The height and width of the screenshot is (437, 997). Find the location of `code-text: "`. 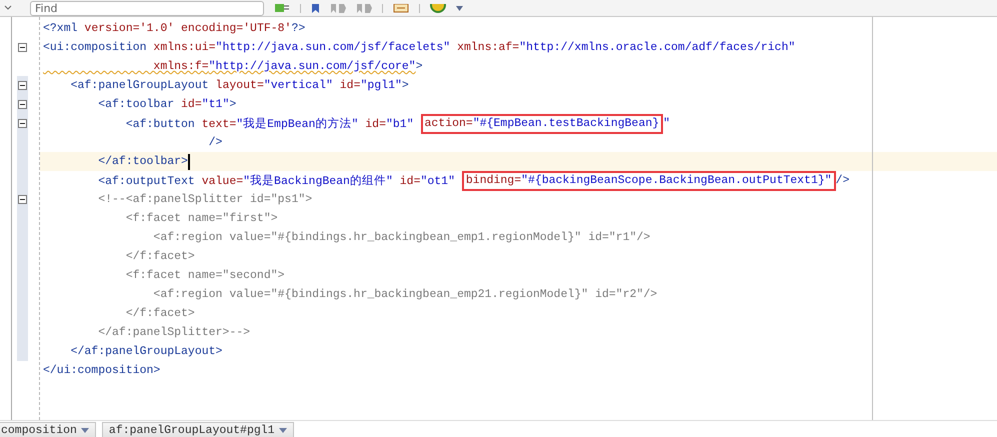

code-text: " is located at coordinates (666, 123).